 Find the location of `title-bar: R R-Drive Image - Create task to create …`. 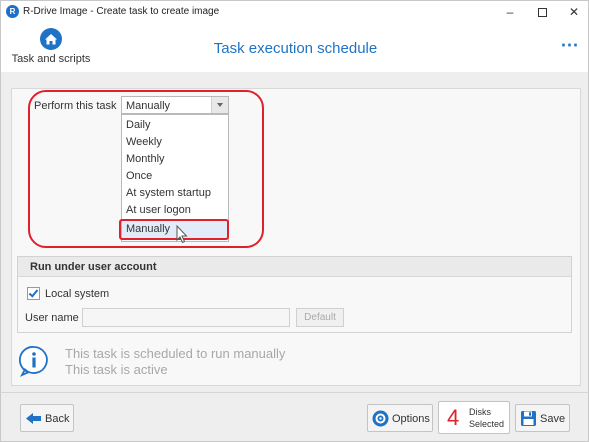

title-bar: R R-Drive Image - Create task to create … is located at coordinates (294, 11).